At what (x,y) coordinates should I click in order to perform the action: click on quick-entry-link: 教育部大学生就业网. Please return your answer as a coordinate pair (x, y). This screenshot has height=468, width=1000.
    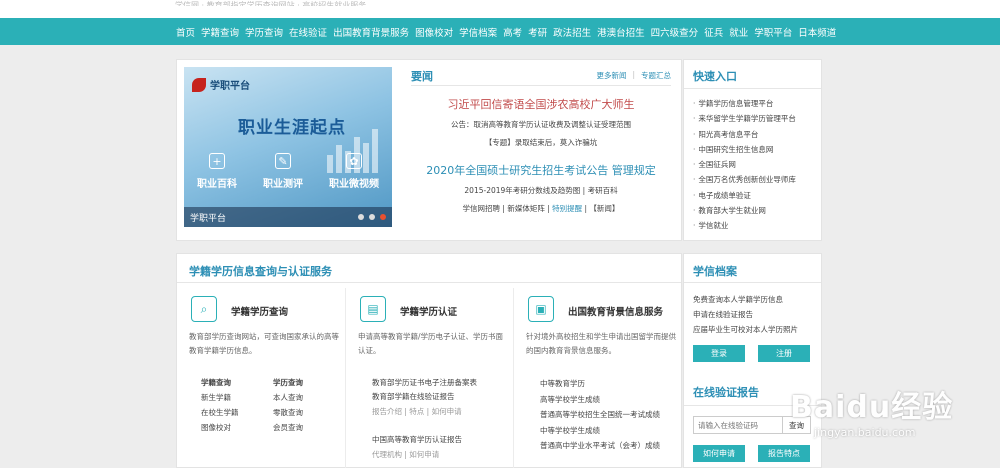
    Looking at the image, I should click on (744, 210).